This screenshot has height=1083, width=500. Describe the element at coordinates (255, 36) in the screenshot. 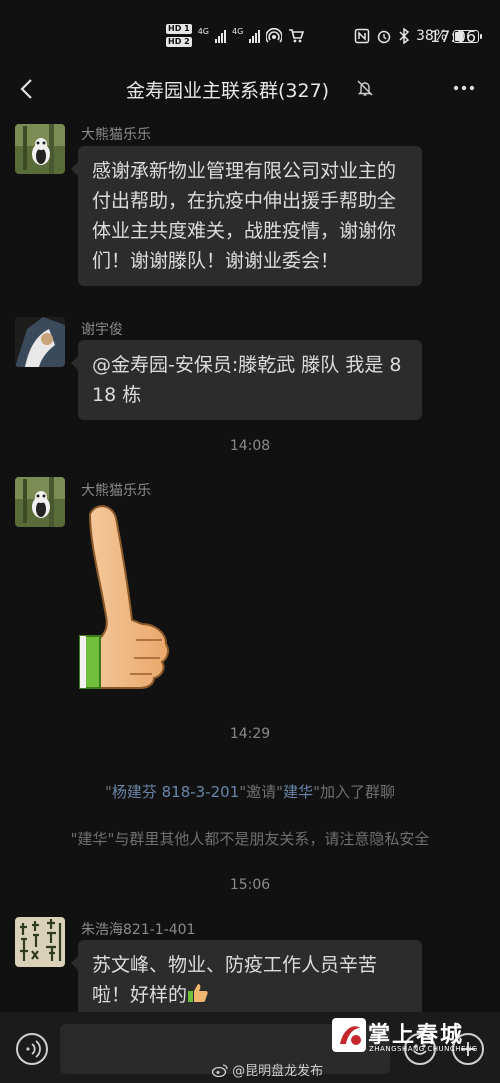

I see `signal2-icon` at that location.